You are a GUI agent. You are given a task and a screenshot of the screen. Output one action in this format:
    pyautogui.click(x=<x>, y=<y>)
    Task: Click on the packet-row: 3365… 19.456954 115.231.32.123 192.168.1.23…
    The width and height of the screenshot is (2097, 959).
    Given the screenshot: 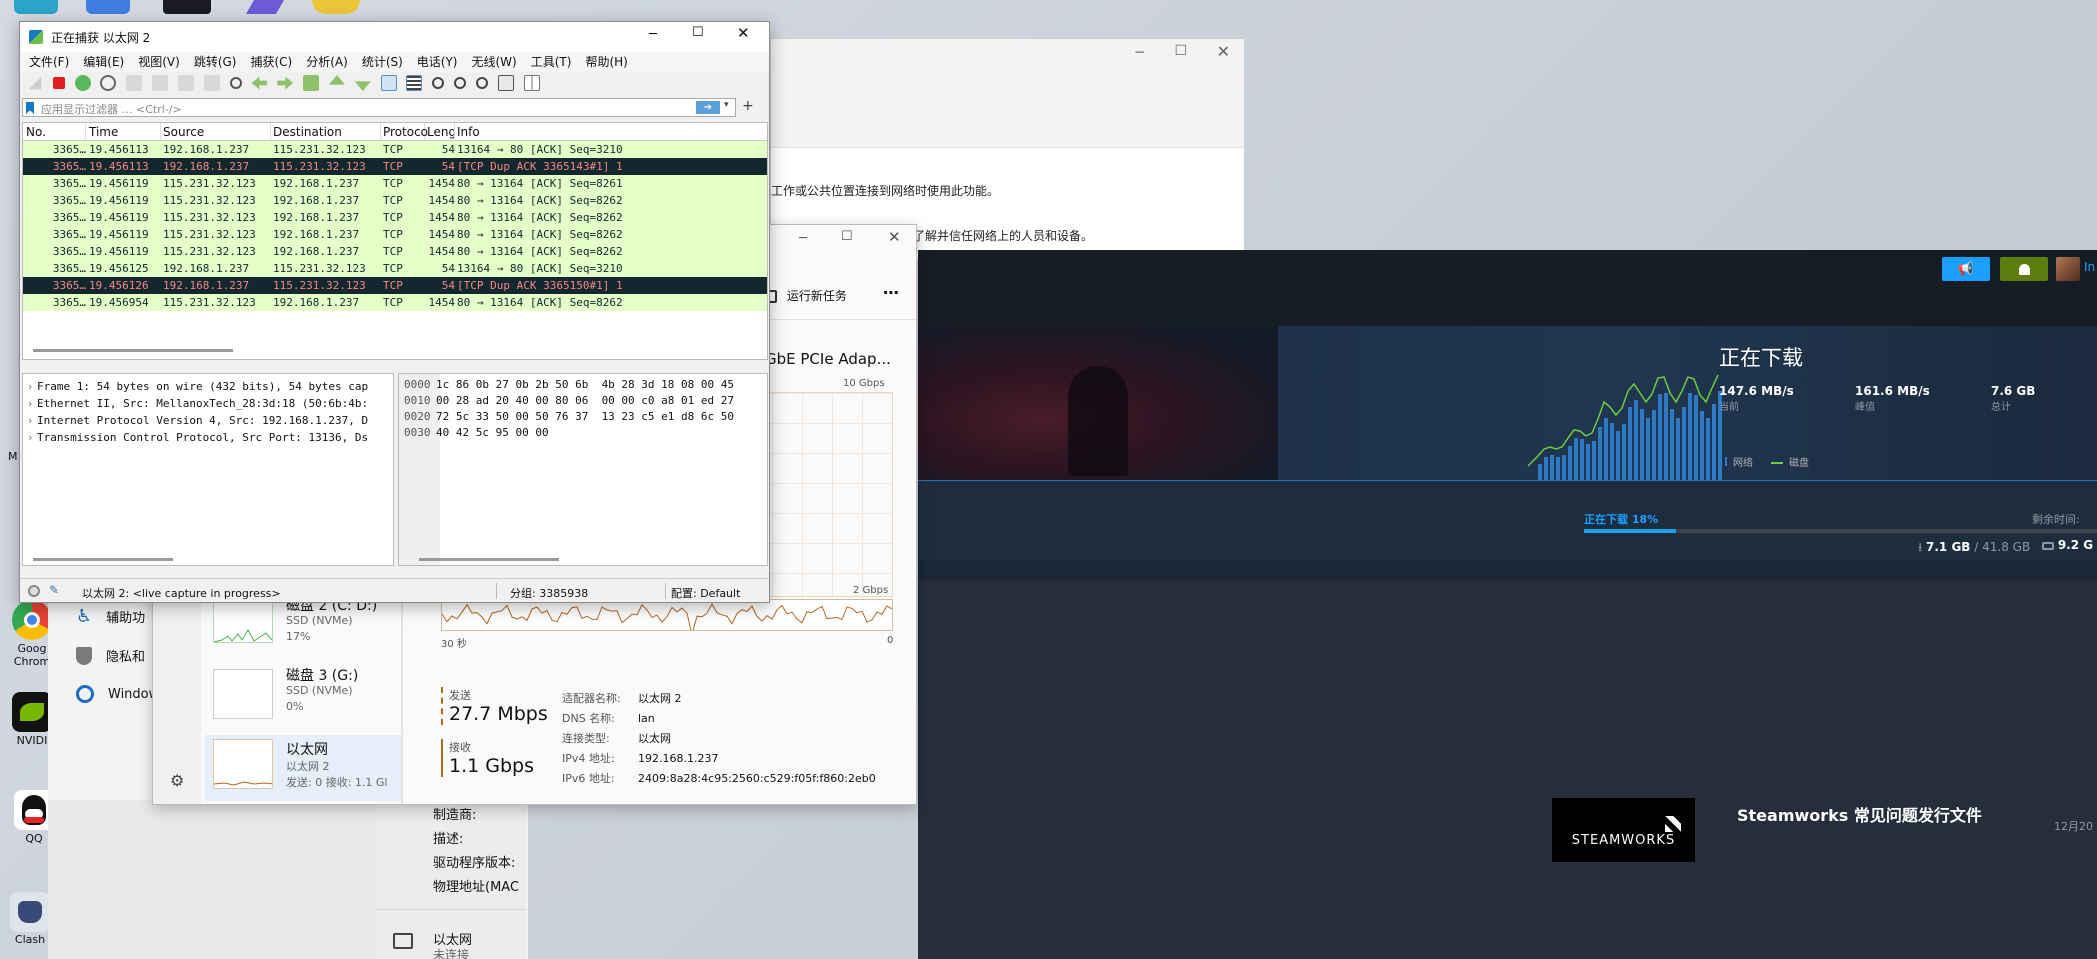 What is the action you would take?
    pyautogui.click(x=395, y=302)
    